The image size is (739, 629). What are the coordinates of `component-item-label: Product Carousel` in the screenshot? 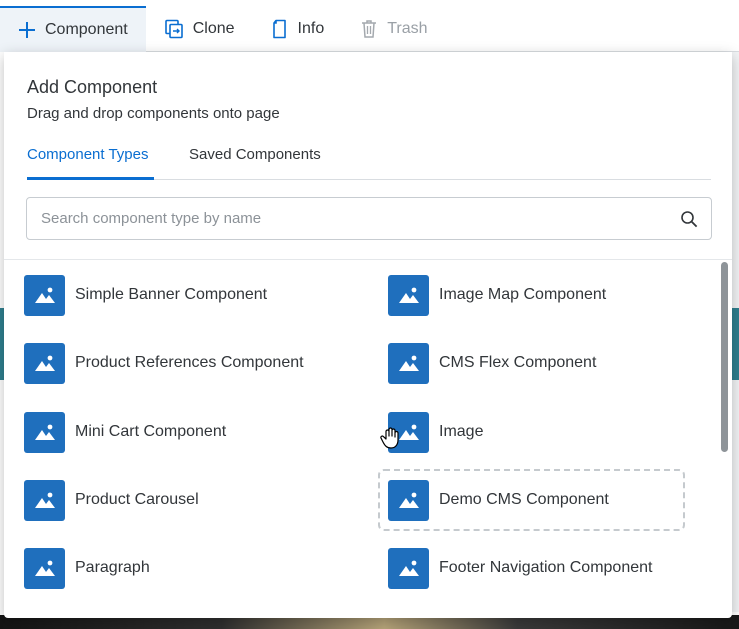 It's located at (137, 499).